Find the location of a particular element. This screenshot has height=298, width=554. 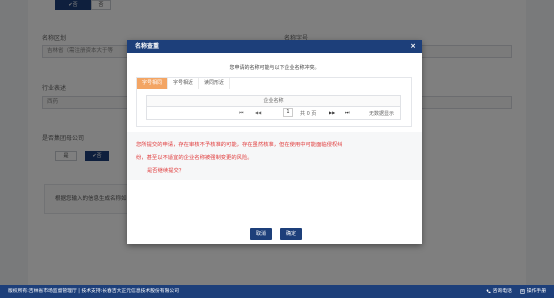

manual-link: 操作手册 is located at coordinates (533, 291).